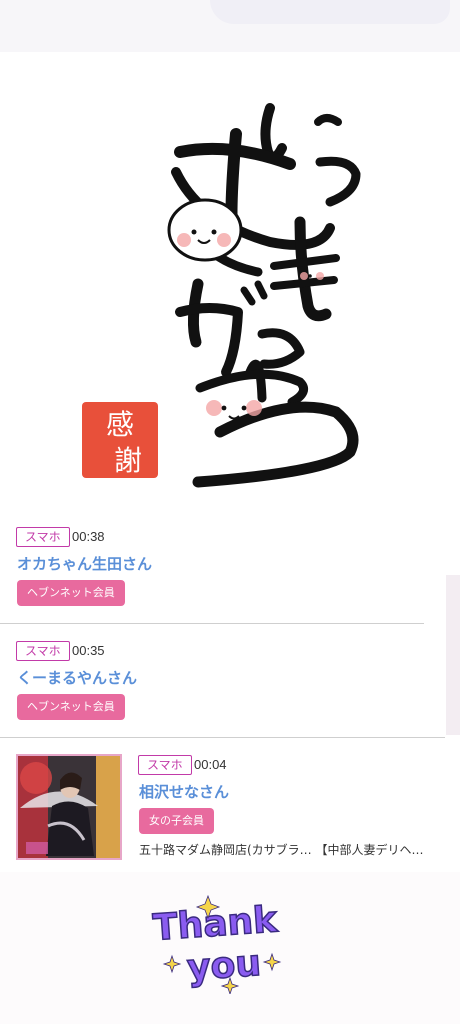 This screenshot has height=1024, width=460. What do you see at coordinates (88, 536) in the screenshot?
I see `visit-time: 00:38` at bounding box center [88, 536].